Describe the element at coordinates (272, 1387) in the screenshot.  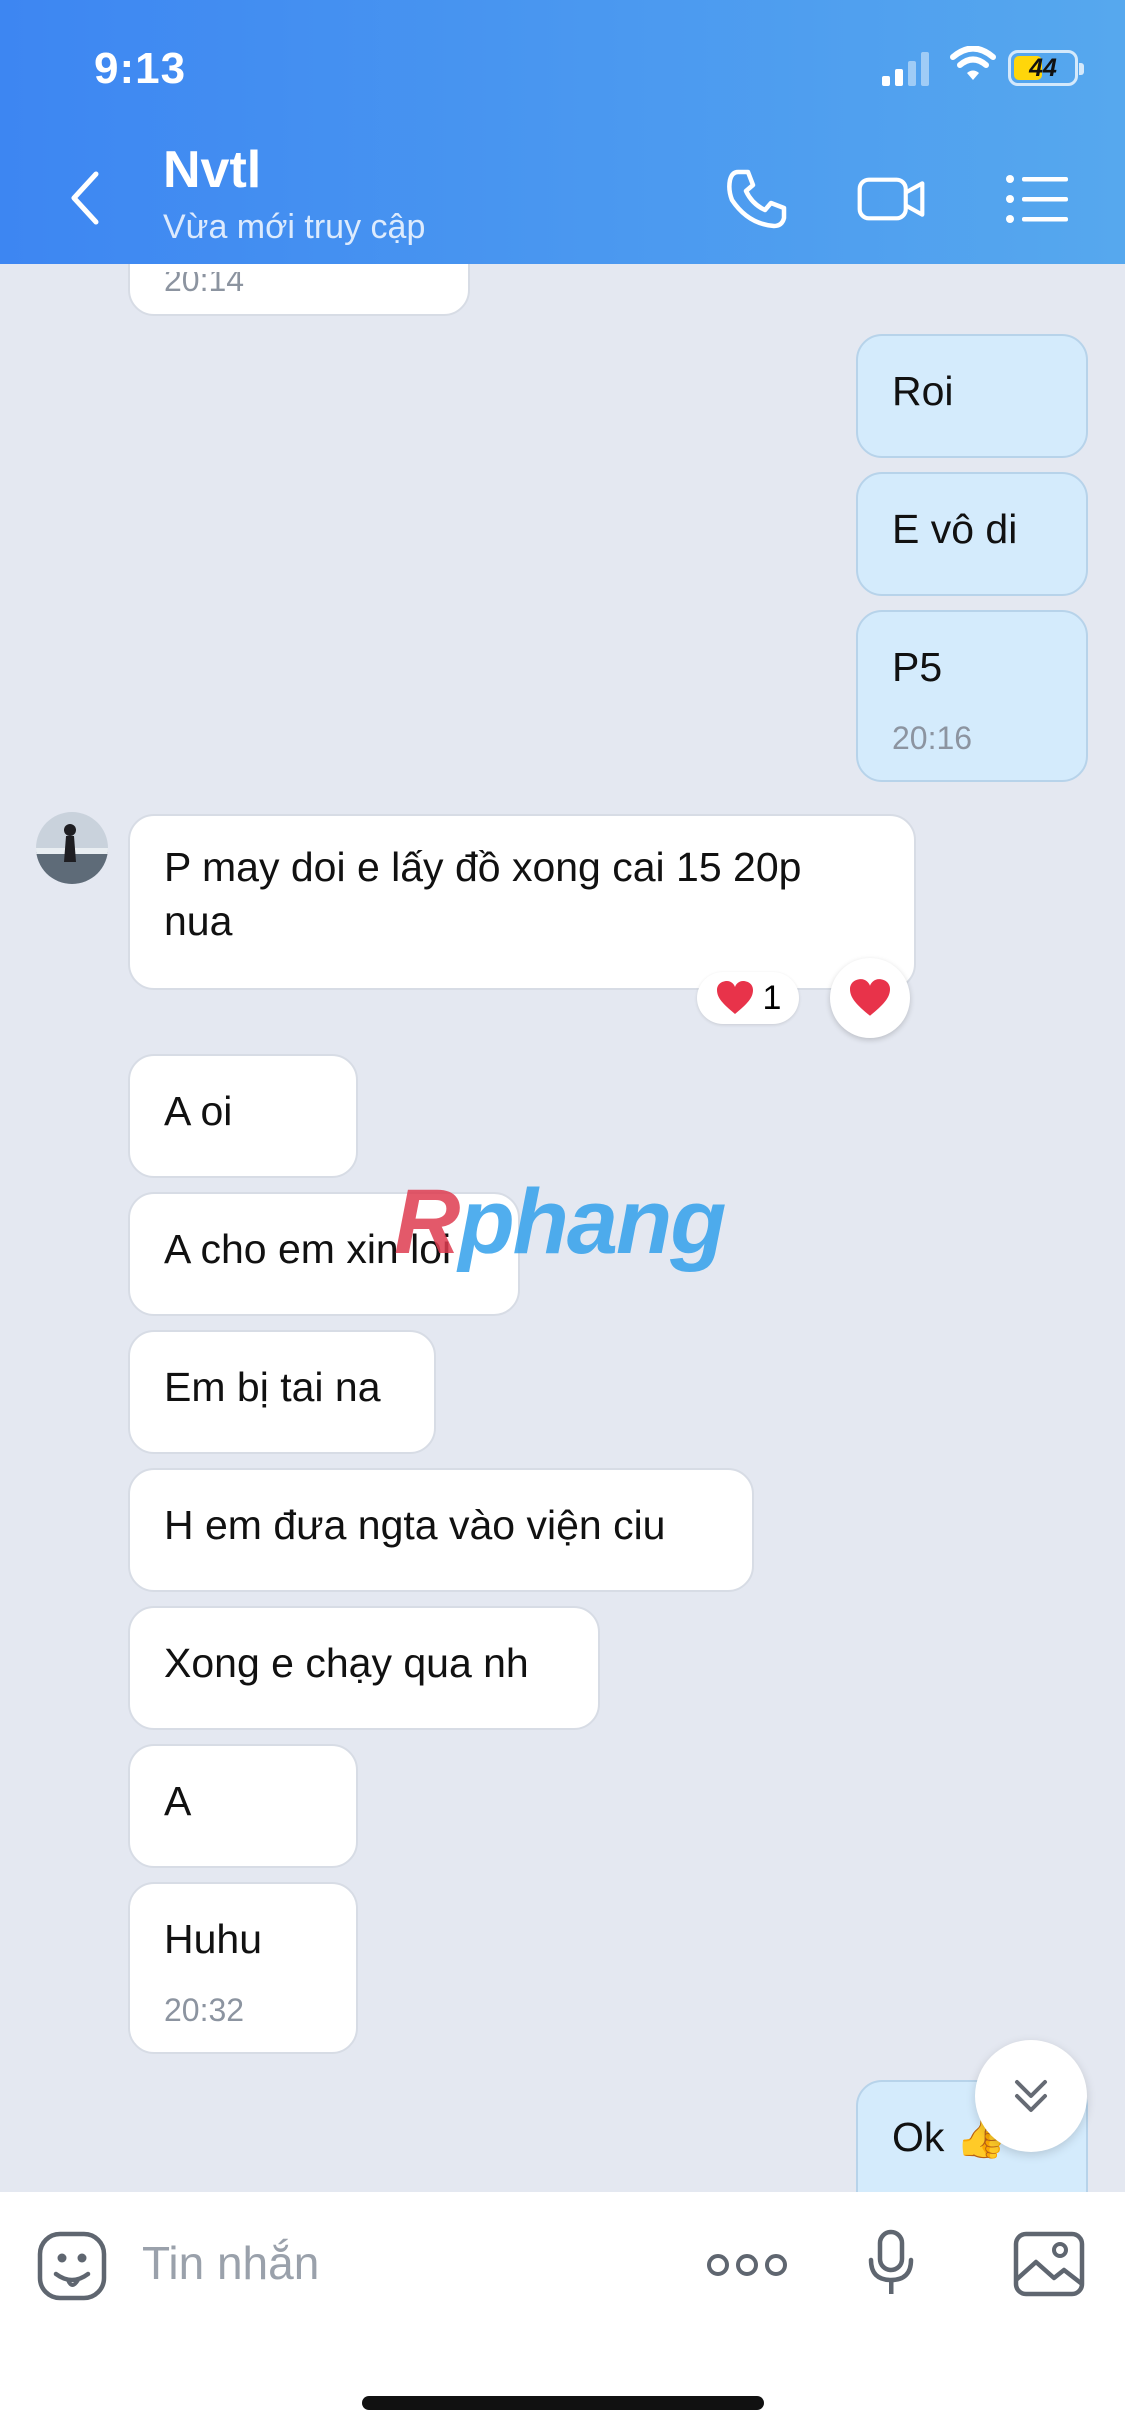
I see `message-text: Em bị tai na` at that location.